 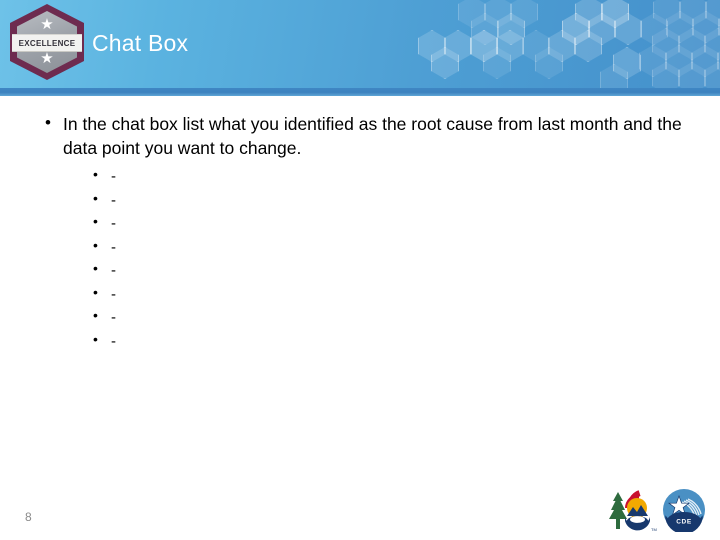 I want to click on page-title: Chat Box, so click(x=140, y=43).